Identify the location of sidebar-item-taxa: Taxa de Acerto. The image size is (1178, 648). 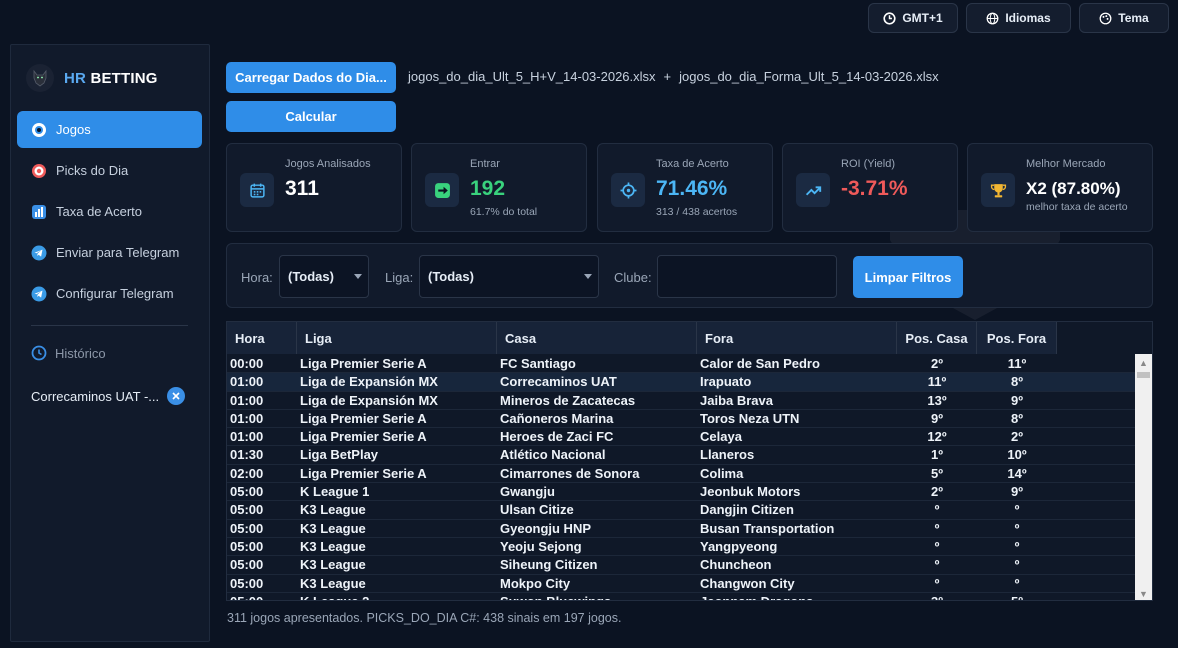
(109, 211).